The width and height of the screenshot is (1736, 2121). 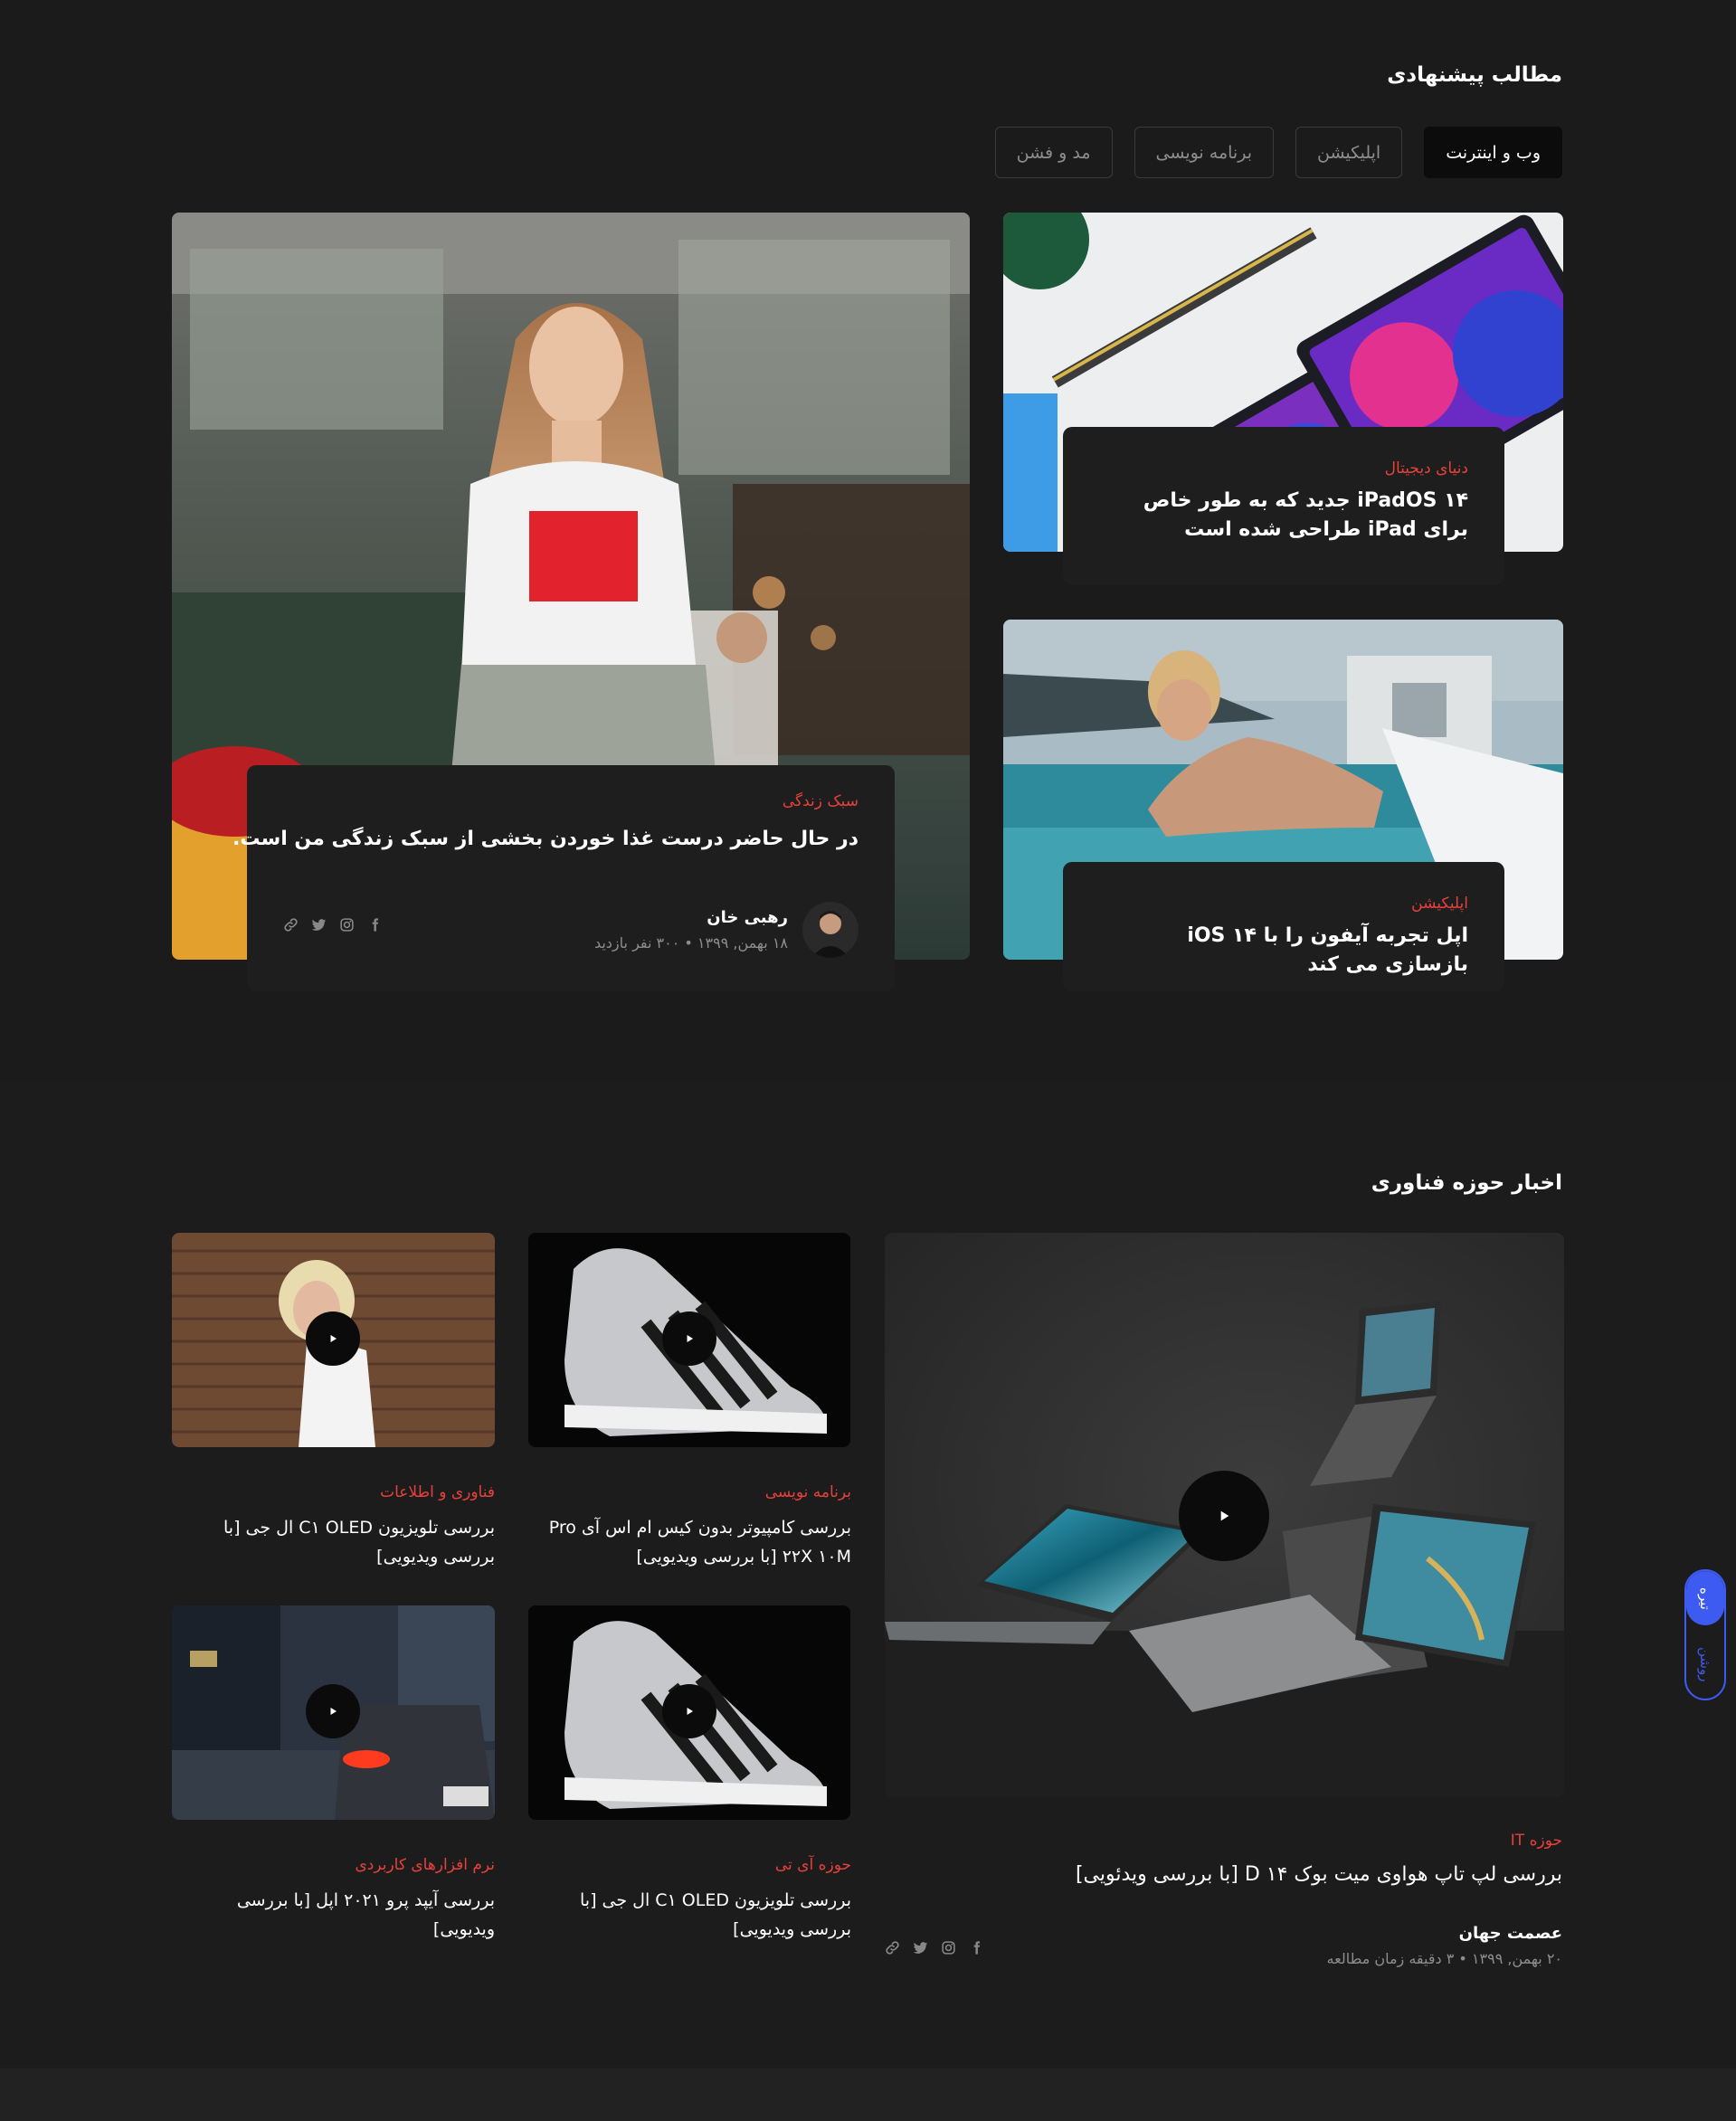 I want to click on post-category: سبک زندگی, so click(x=571, y=801).